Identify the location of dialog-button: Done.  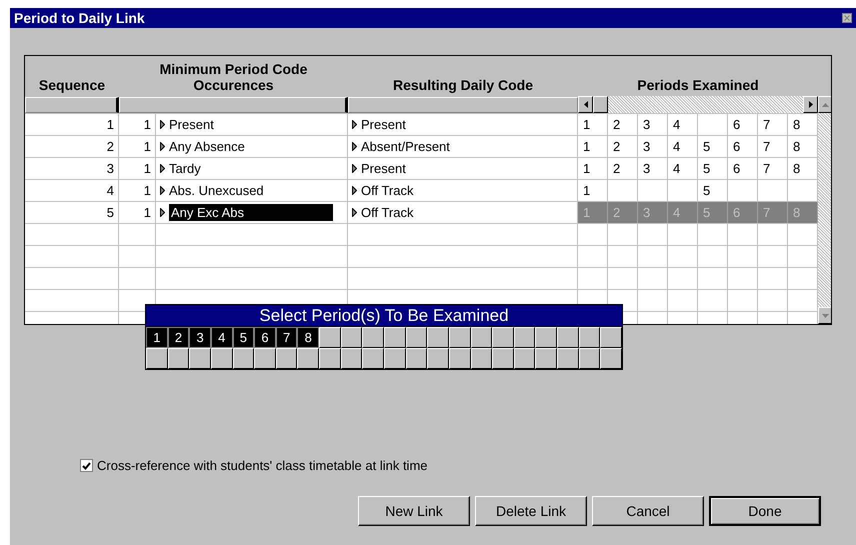
(765, 511).